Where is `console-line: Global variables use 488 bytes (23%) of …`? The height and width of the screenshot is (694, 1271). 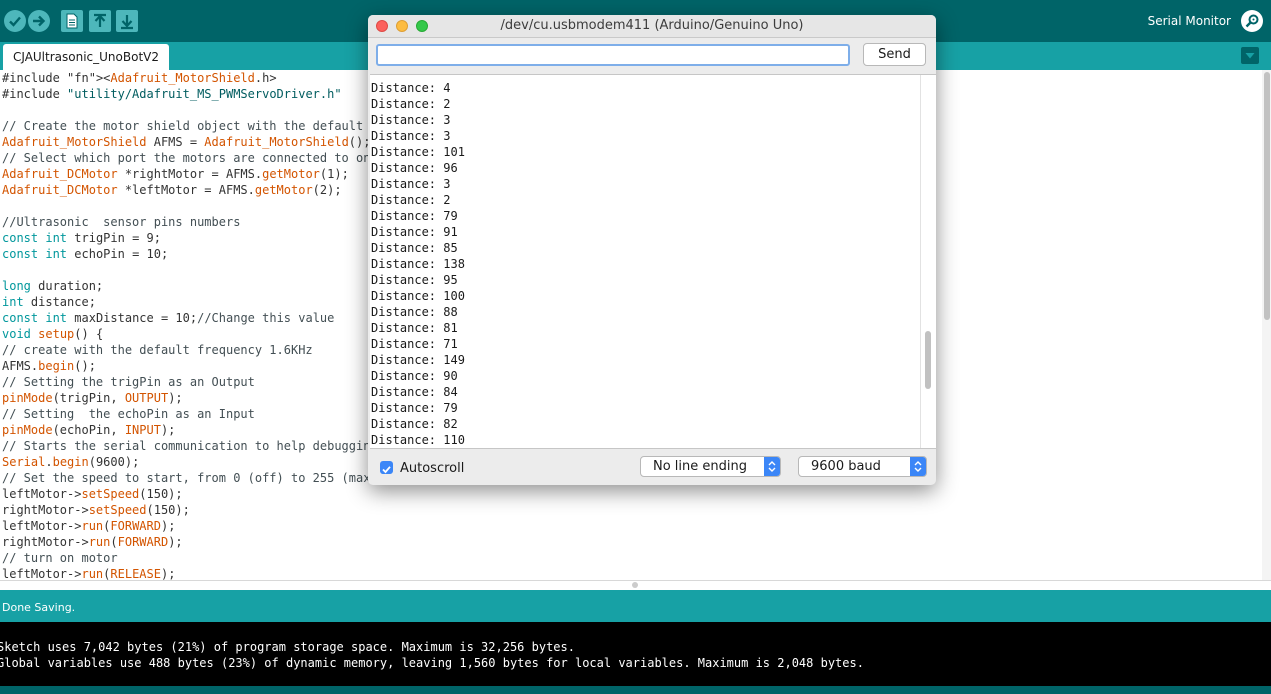
console-line: Global variables use 488 bytes (23%) of … is located at coordinates (432, 663).